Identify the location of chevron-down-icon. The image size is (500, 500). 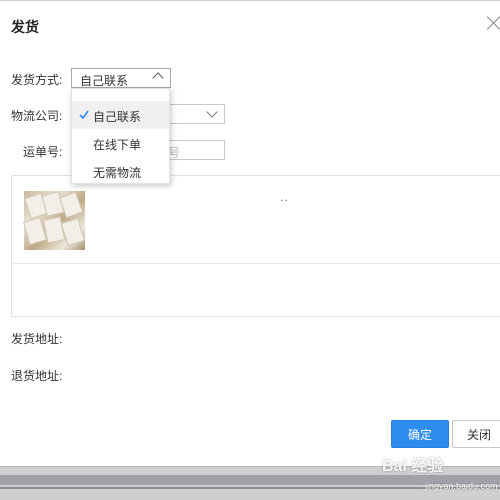
(212, 112).